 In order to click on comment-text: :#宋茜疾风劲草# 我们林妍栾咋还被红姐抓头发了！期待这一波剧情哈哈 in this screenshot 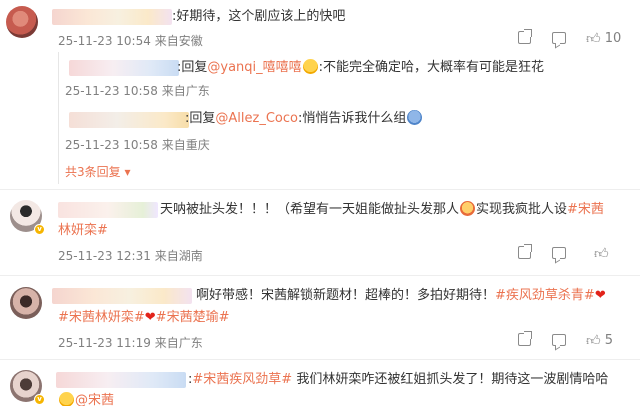, I will do `click(398, 379)`.